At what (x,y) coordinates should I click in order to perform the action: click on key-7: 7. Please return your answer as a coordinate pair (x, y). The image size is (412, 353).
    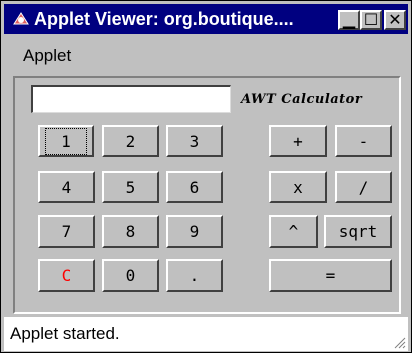
    Looking at the image, I should click on (66, 231).